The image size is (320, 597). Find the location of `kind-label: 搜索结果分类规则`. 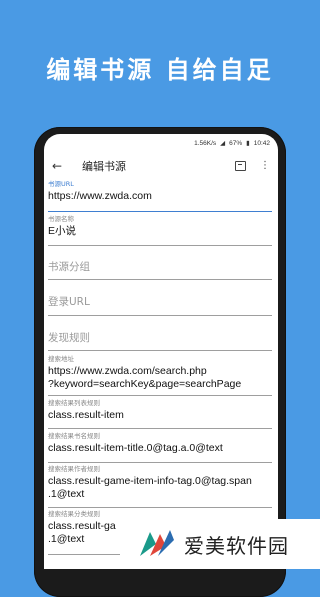

kind-label: 搜索结果分类规则 is located at coordinates (74, 514).